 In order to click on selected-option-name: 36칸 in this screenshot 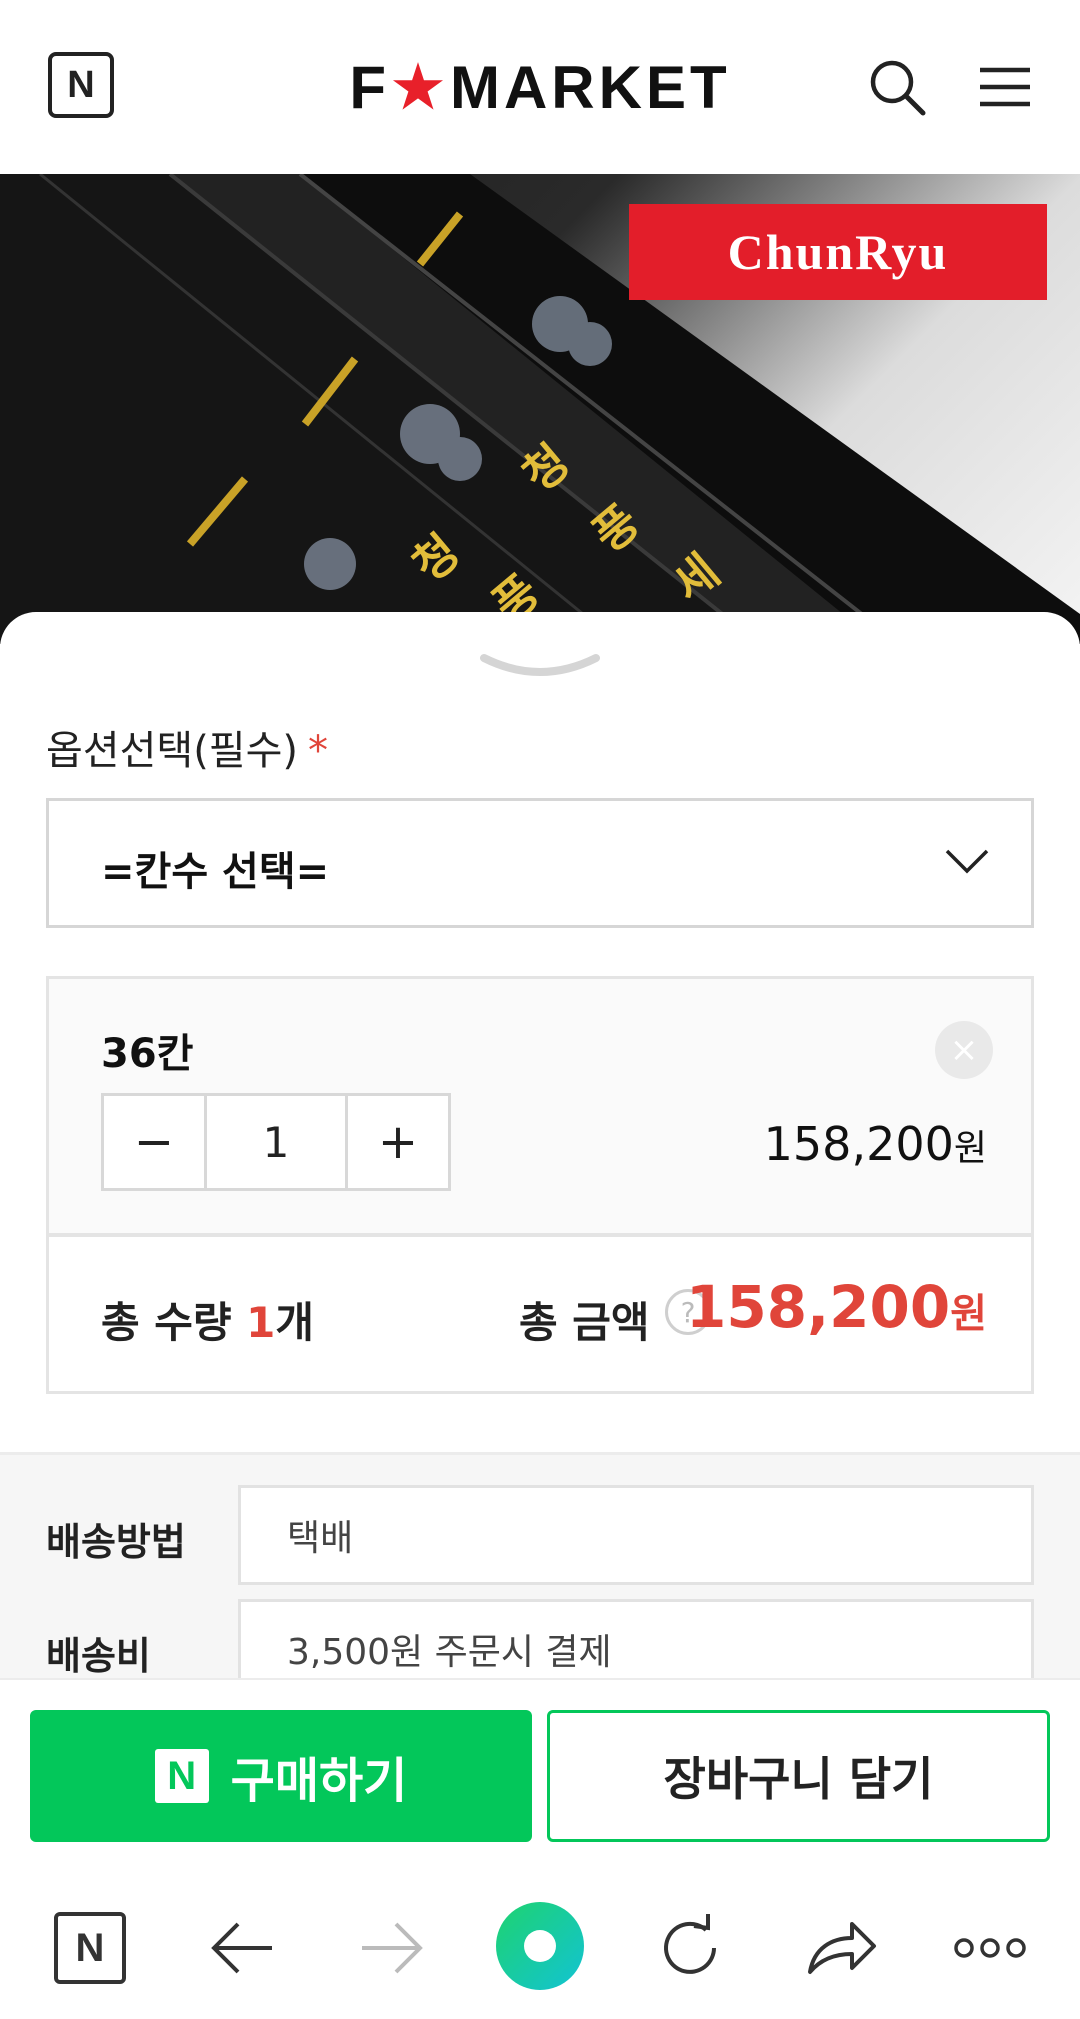, I will do `click(147, 1054)`.